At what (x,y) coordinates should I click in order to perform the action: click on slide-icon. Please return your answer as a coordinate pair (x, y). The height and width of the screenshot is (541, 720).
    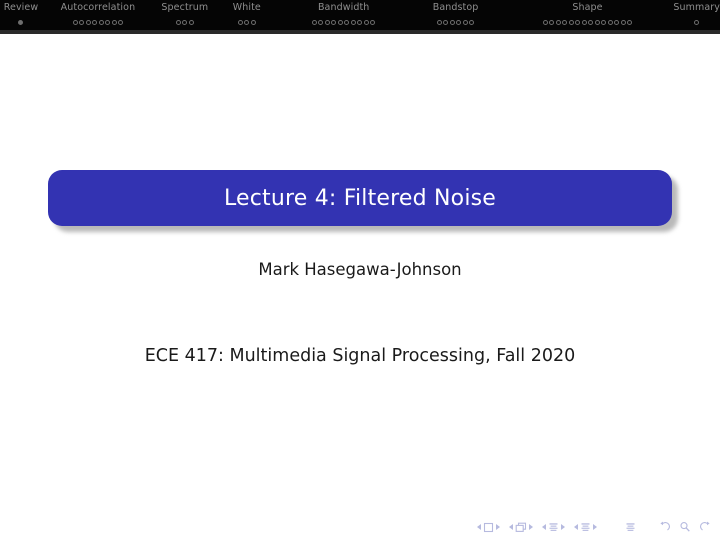
    Looking at the image, I should click on (488, 527).